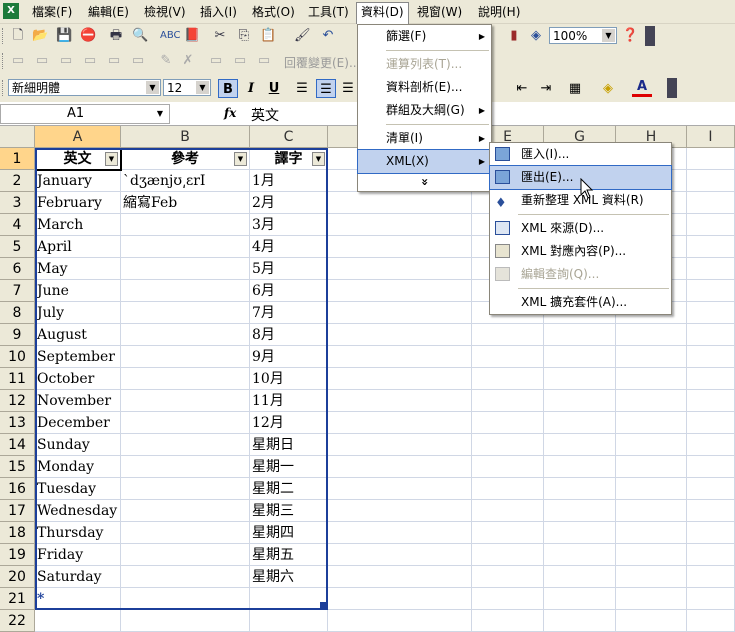  Describe the element at coordinates (17, 181) in the screenshot. I see `row-header: 2` at that location.